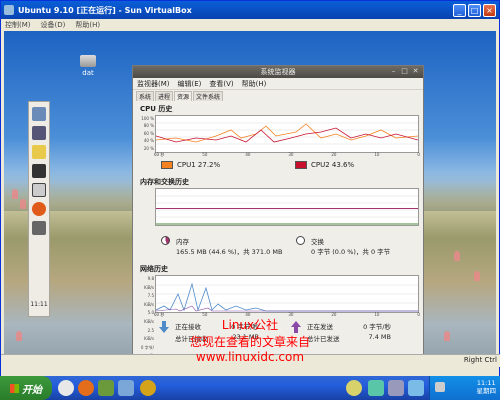 Image resolution: width=500 pixels, height=400 pixels. I want to click on x-tick-label: 40, so click(248, 154).